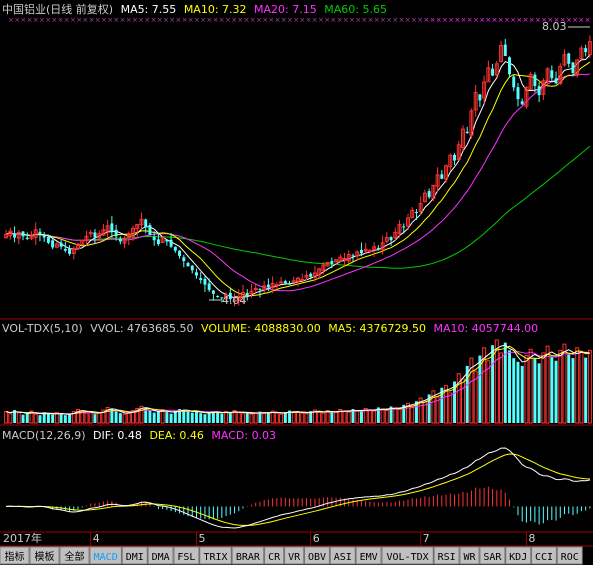 This screenshot has width=593, height=565. I want to click on indicator-tab-label: VR, so click(294, 557).